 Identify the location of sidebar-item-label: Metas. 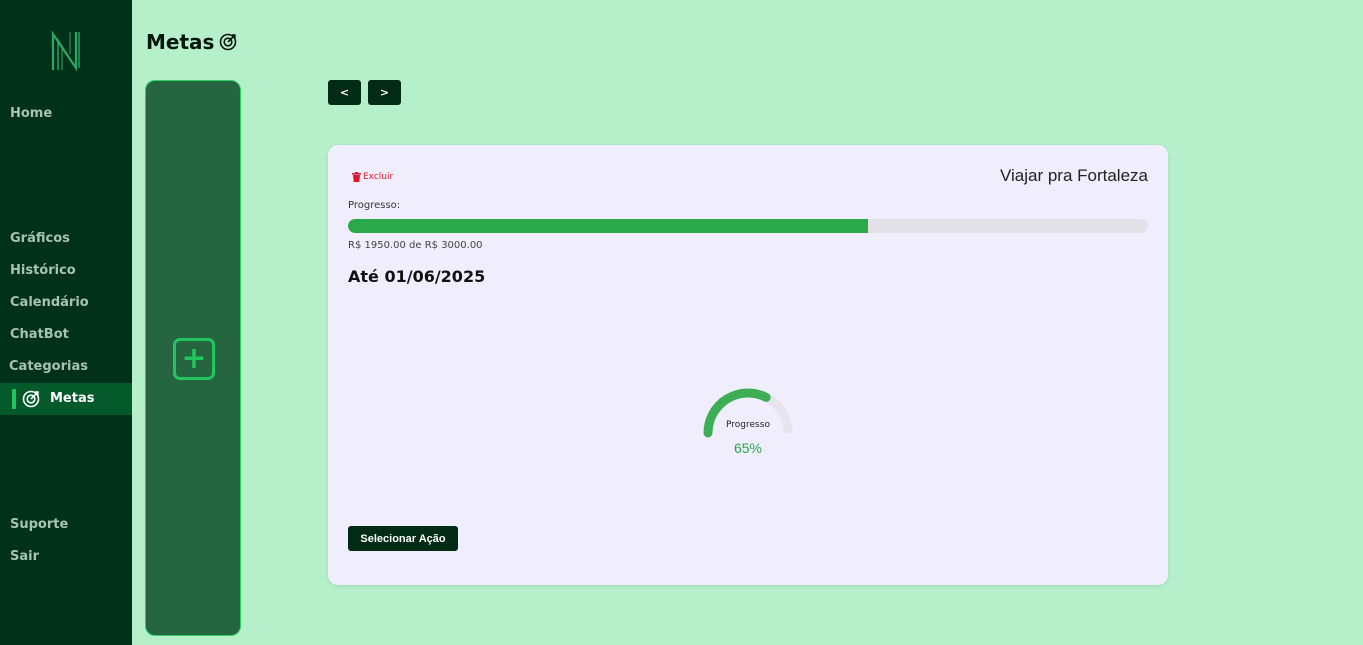
(72, 398).